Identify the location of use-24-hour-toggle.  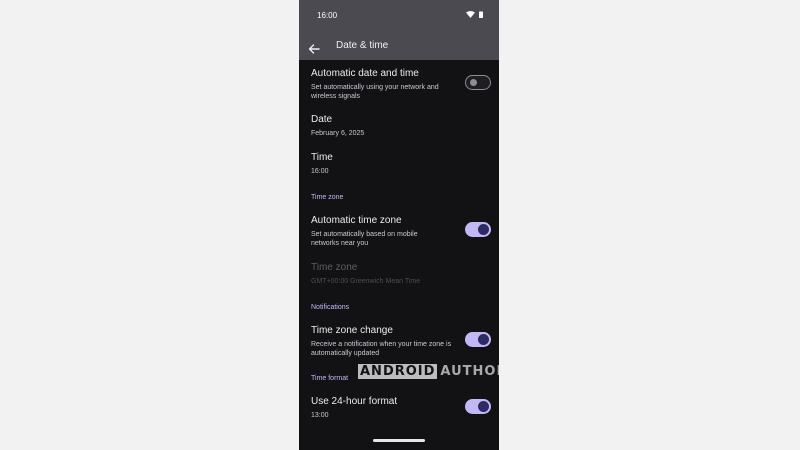
(478, 406).